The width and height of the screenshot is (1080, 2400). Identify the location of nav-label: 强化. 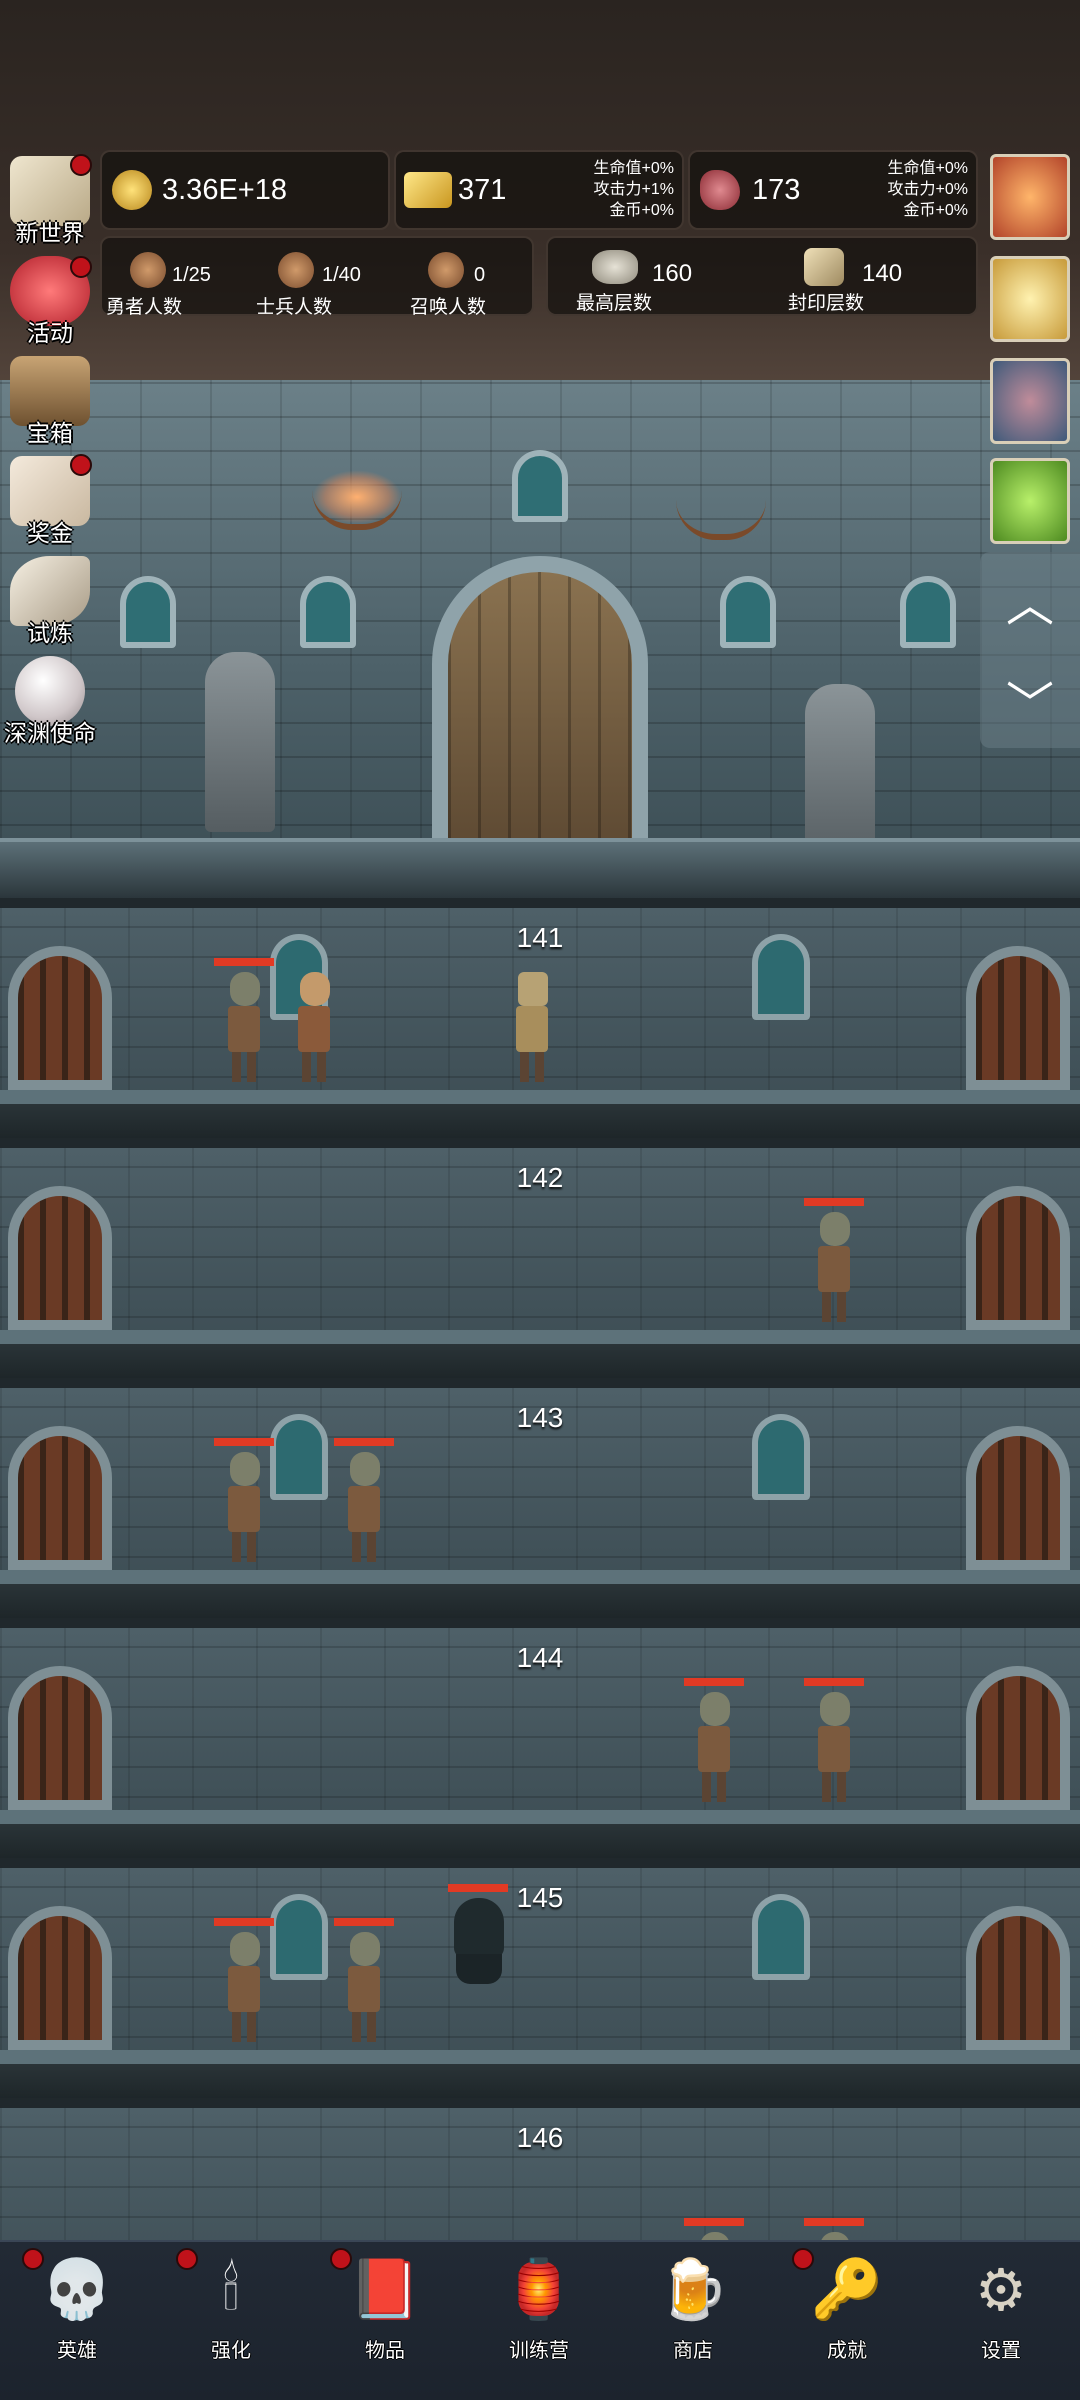
(231, 2351).